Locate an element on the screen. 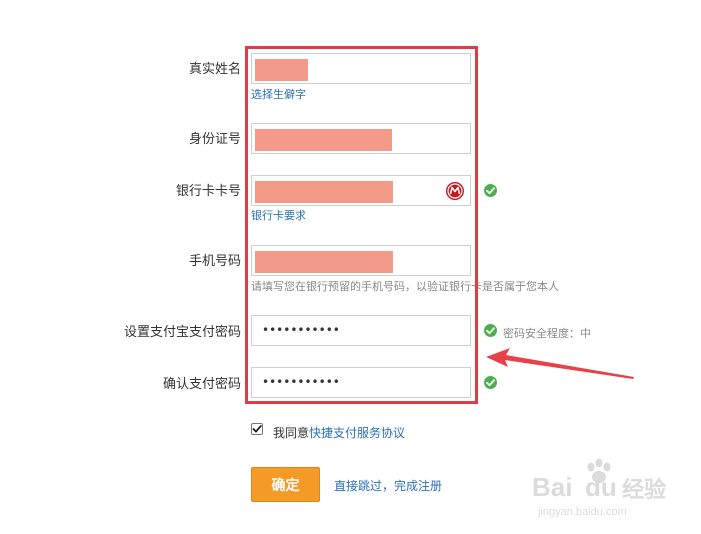 The width and height of the screenshot is (701, 534). agreement-prefix: 我同意 is located at coordinates (291, 433).